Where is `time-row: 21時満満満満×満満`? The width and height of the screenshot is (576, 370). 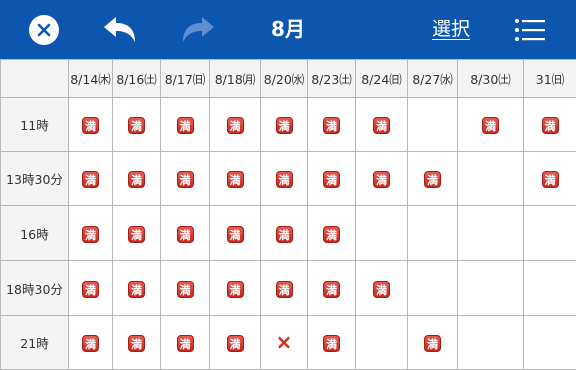 time-row: 21時満満満満×満満 is located at coordinates (288, 343).